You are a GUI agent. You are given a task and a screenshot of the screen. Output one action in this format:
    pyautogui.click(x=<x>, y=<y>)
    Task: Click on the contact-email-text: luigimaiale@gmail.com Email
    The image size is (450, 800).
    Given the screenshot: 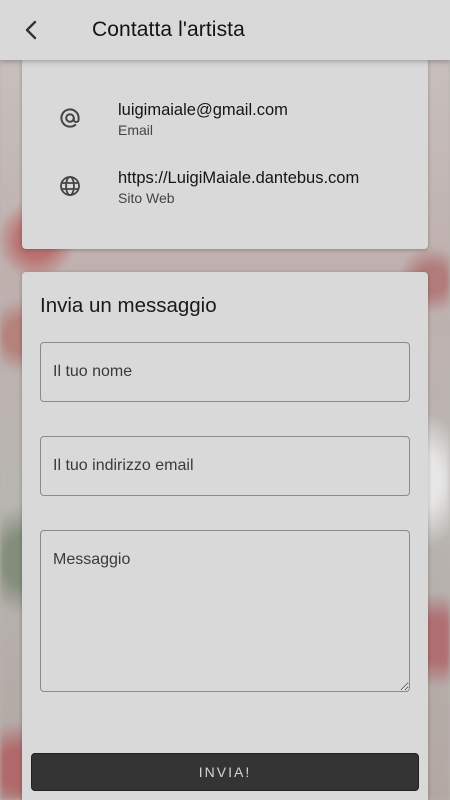 What is the action you would take?
    pyautogui.click(x=203, y=120)
    